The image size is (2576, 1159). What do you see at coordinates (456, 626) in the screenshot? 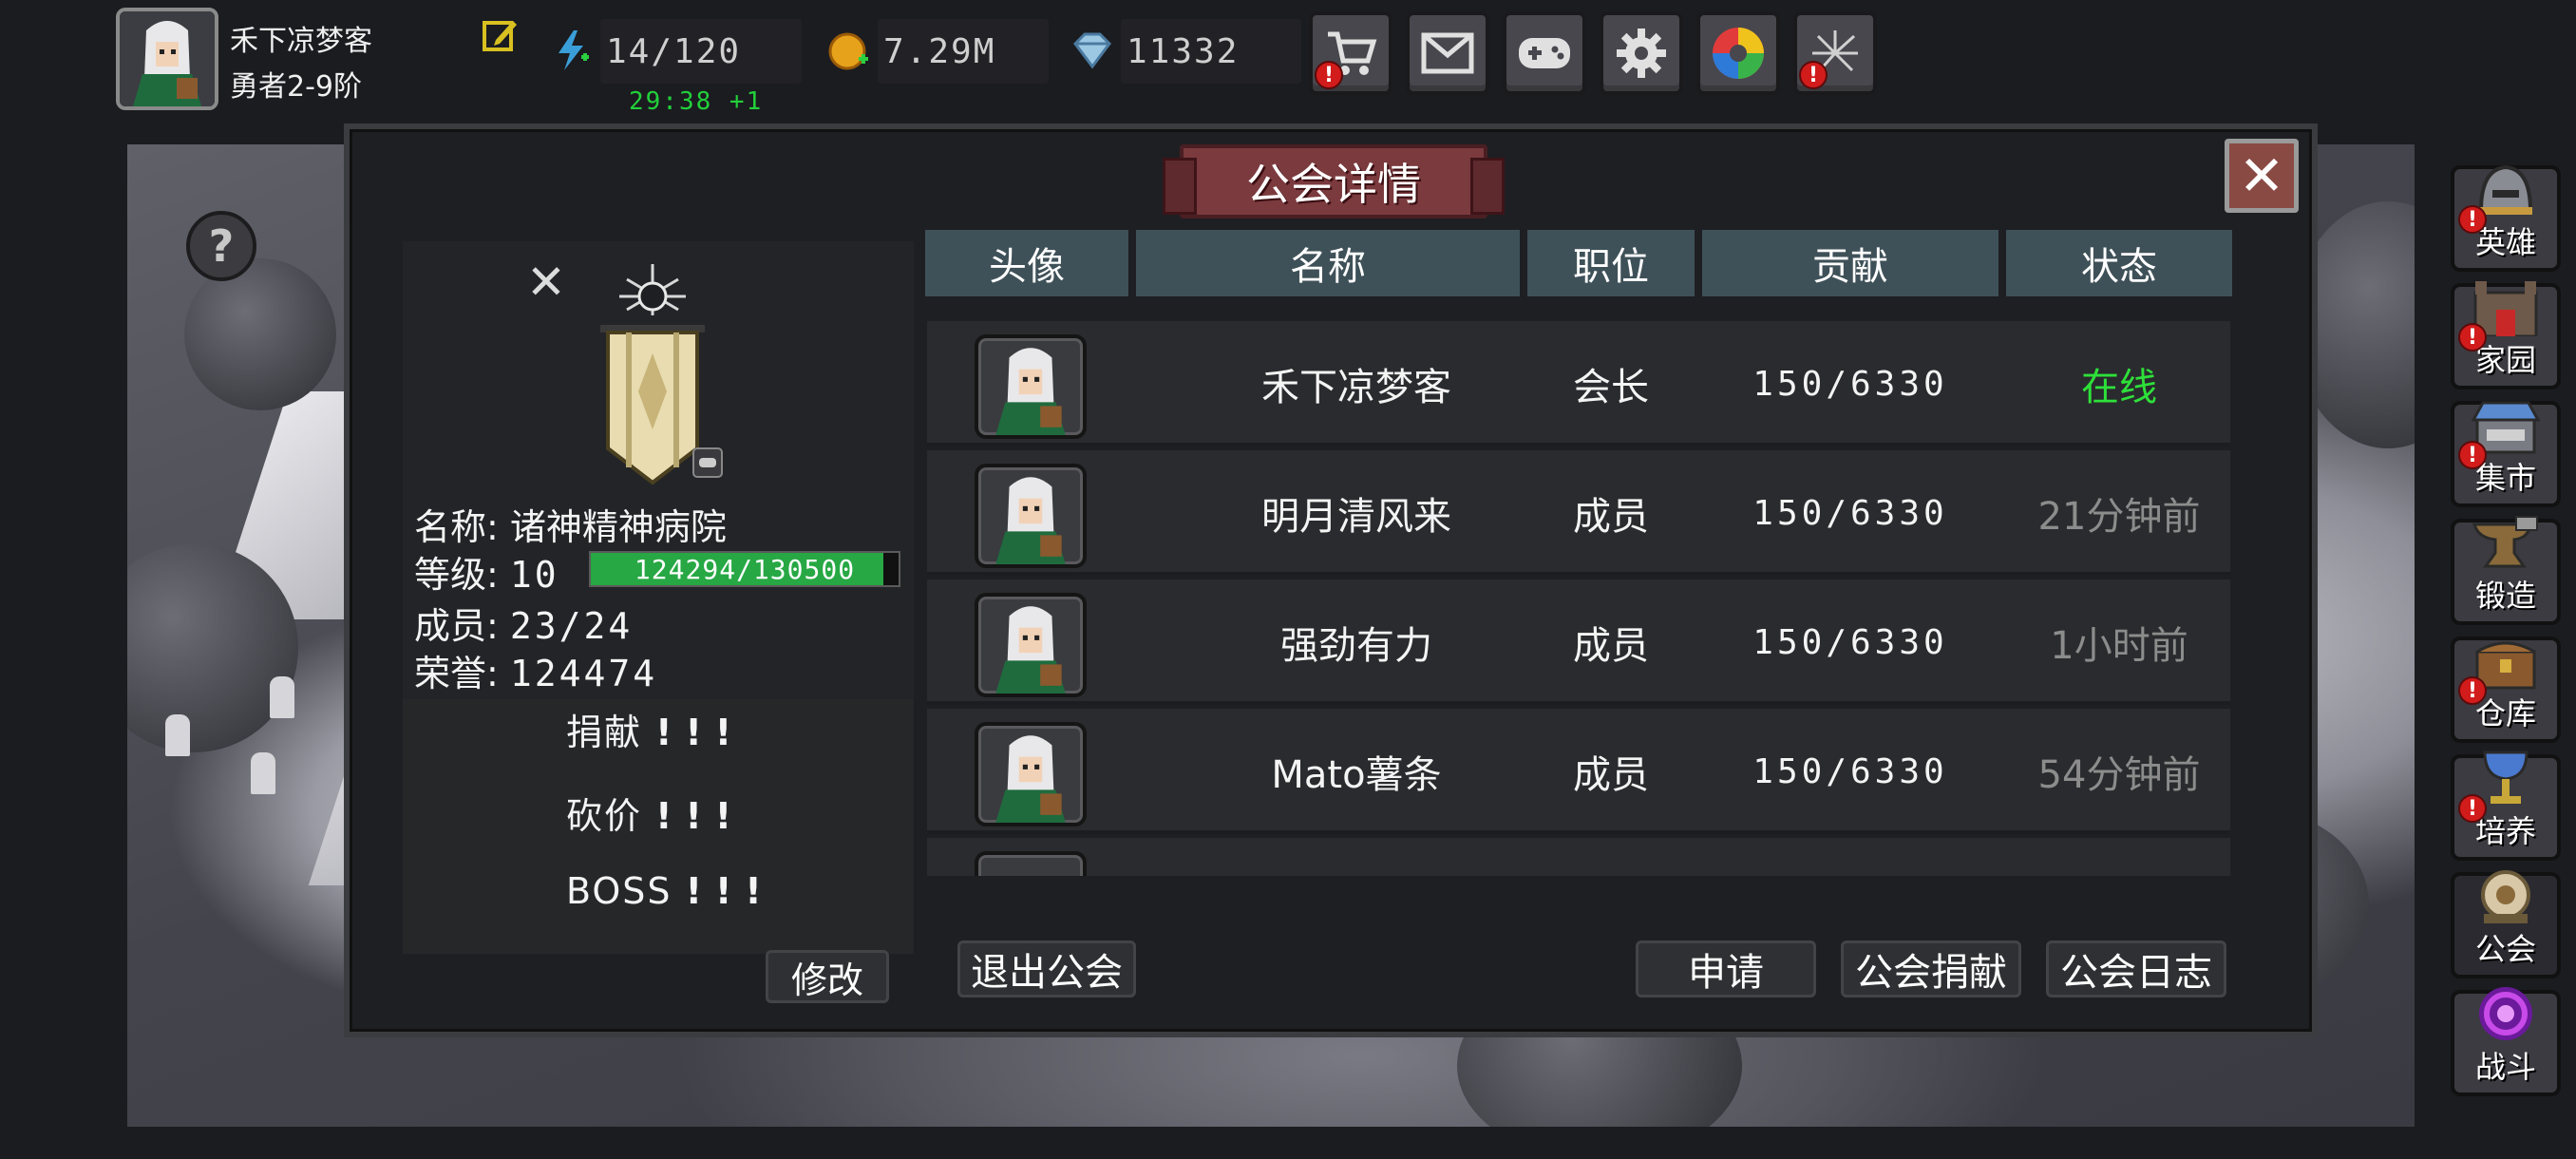
I see `guild-members-label: 成员:` at bounding box center [456, 626].